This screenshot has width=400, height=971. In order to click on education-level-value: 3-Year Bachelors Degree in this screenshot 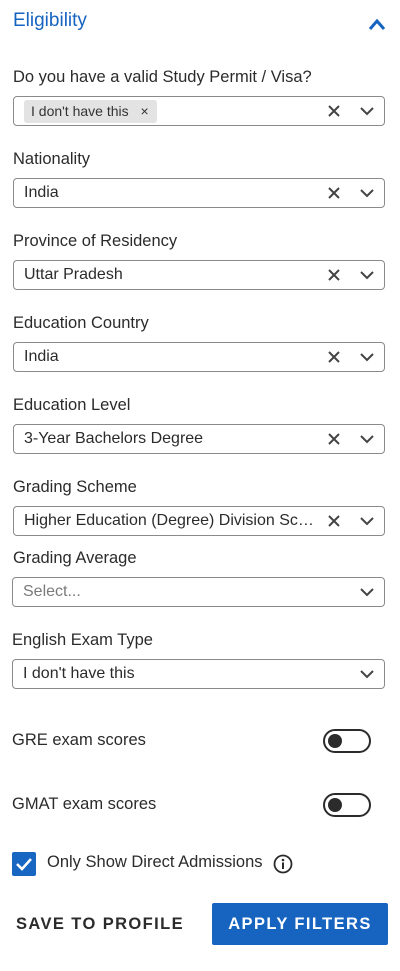, I will do `click(114, 438)`.